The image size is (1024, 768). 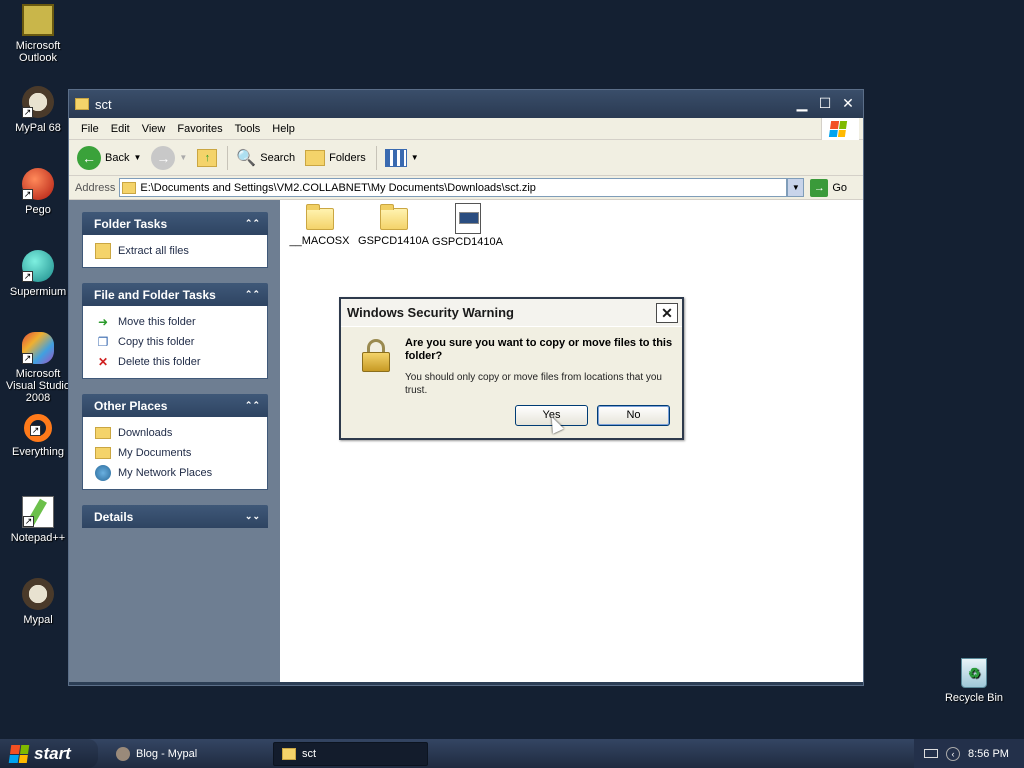 What do you see at coordinates (988, 754) in the screenshot?
I see `clock: 8:56 PM` at bounding box center [988, 754].